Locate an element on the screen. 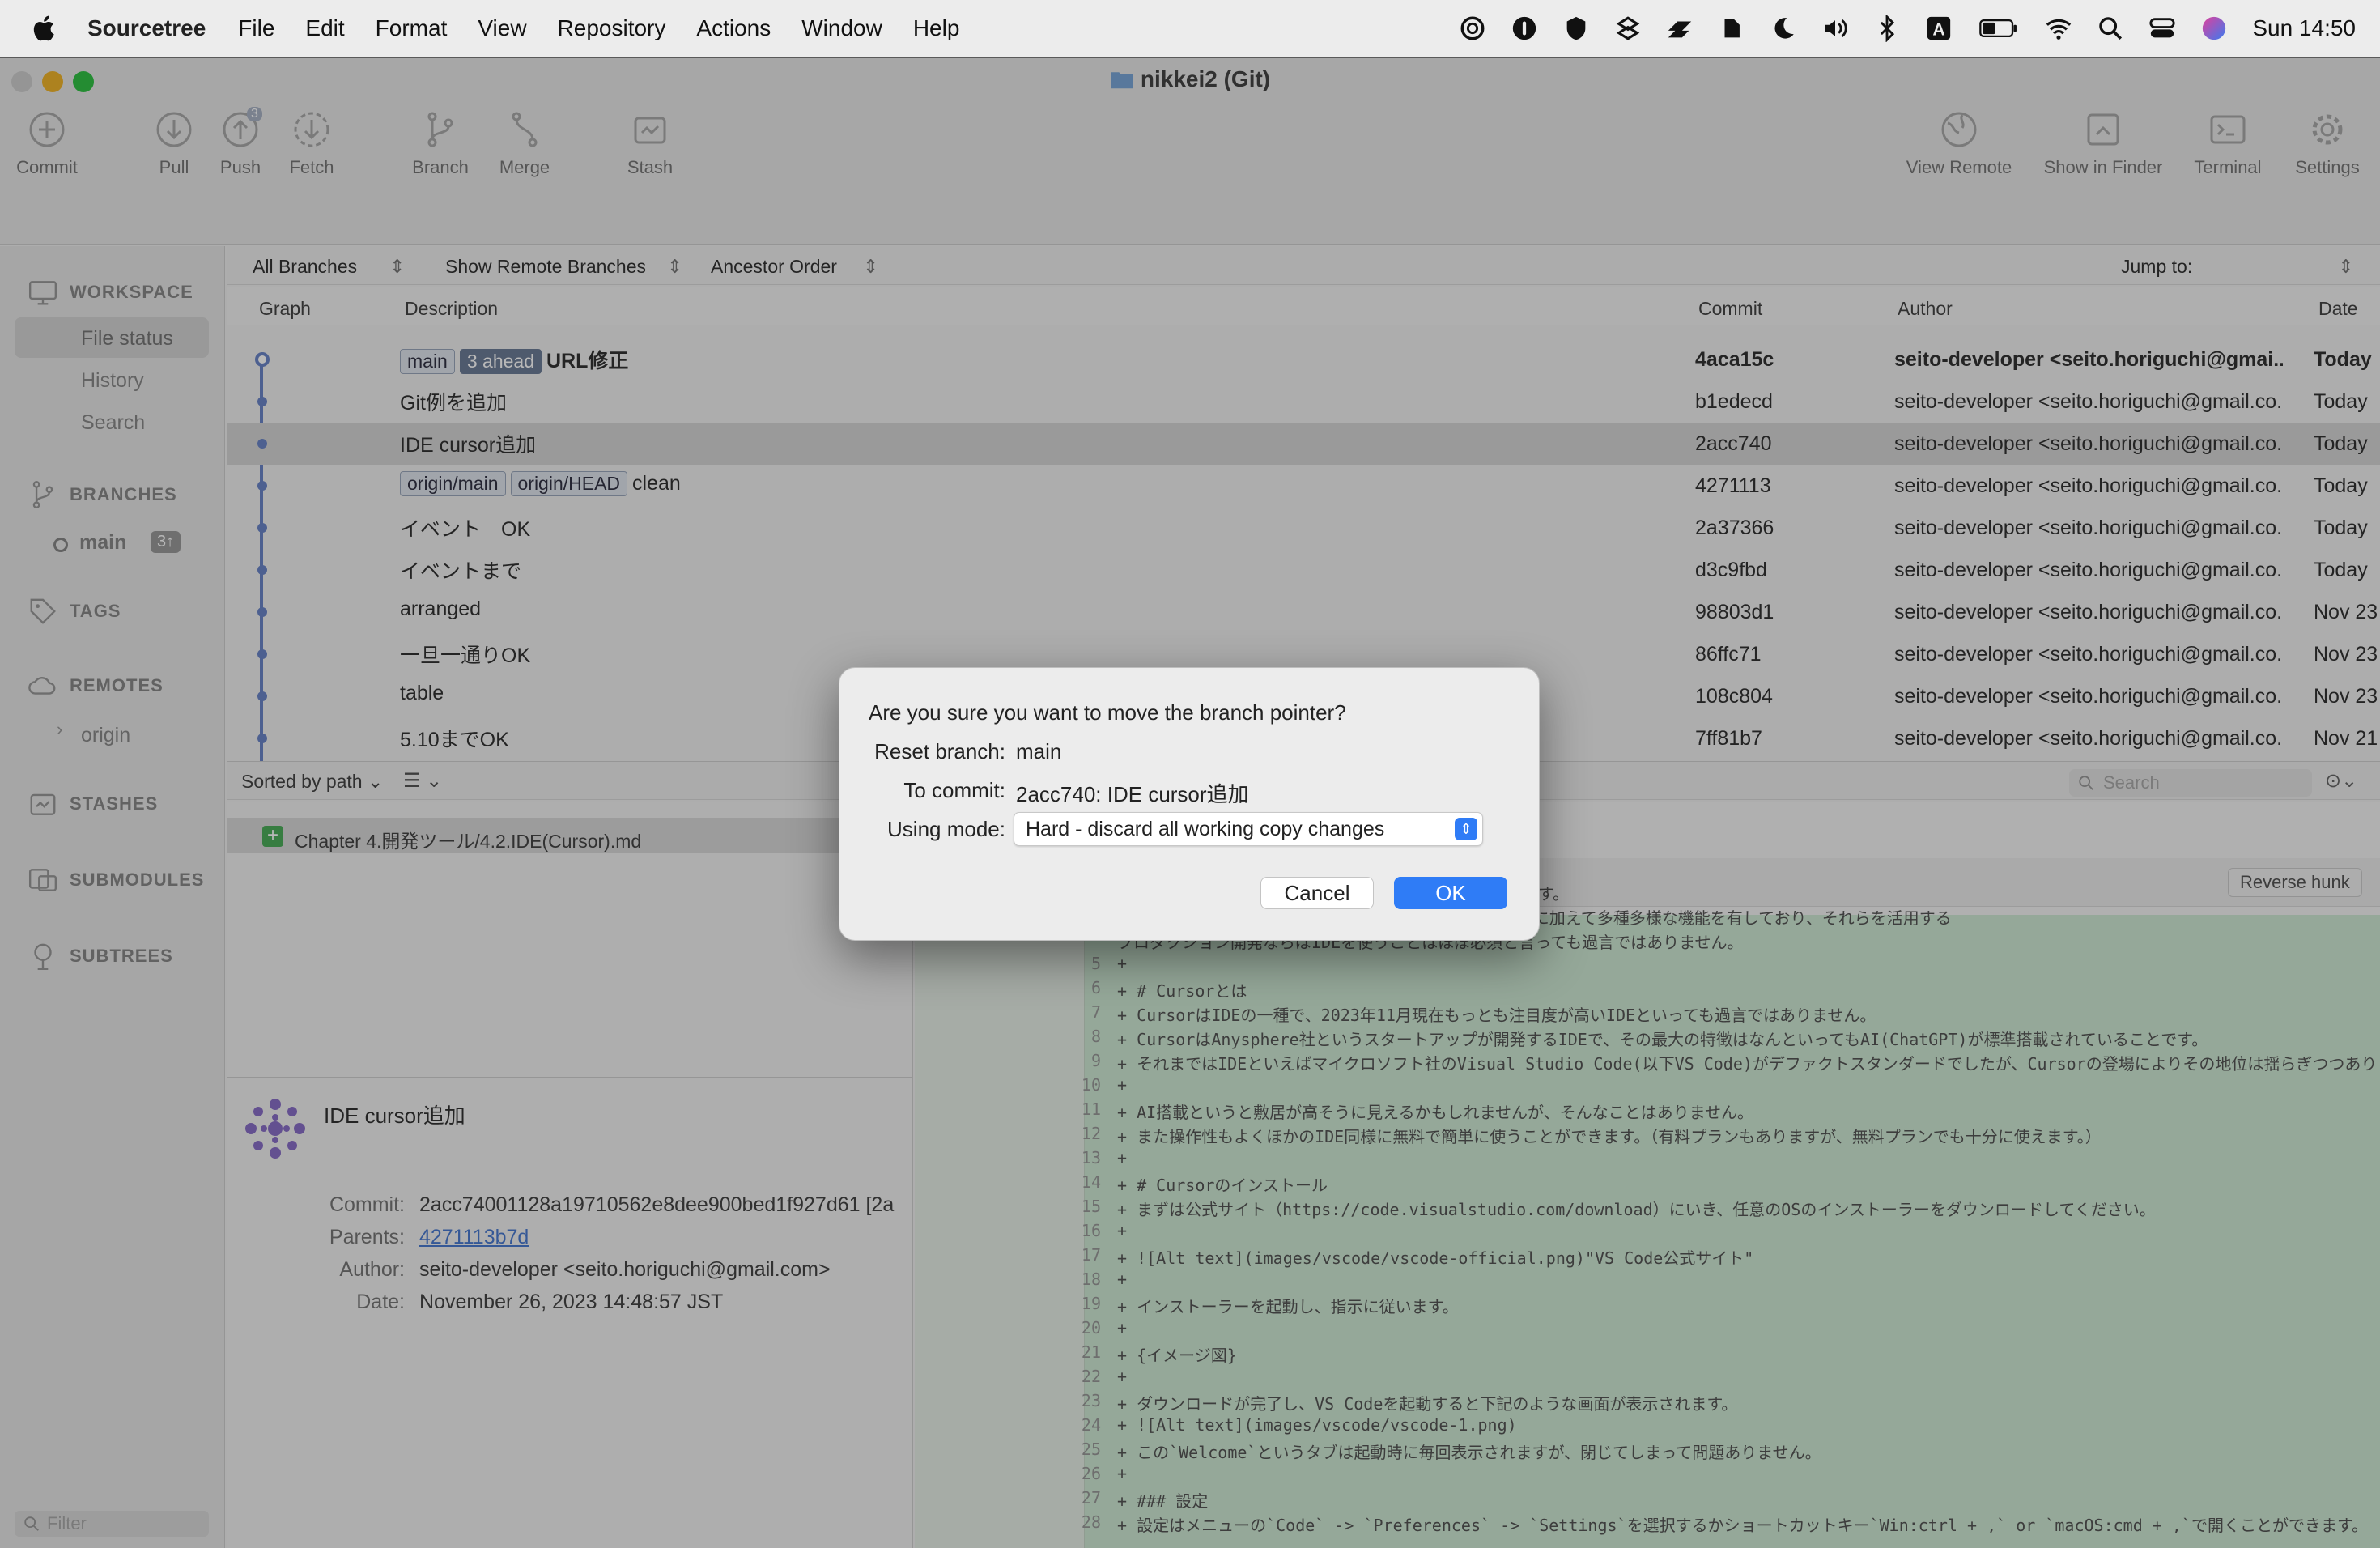 The image size is (2380, 1548). vpn-icon is located at coordinates (1628, 29).